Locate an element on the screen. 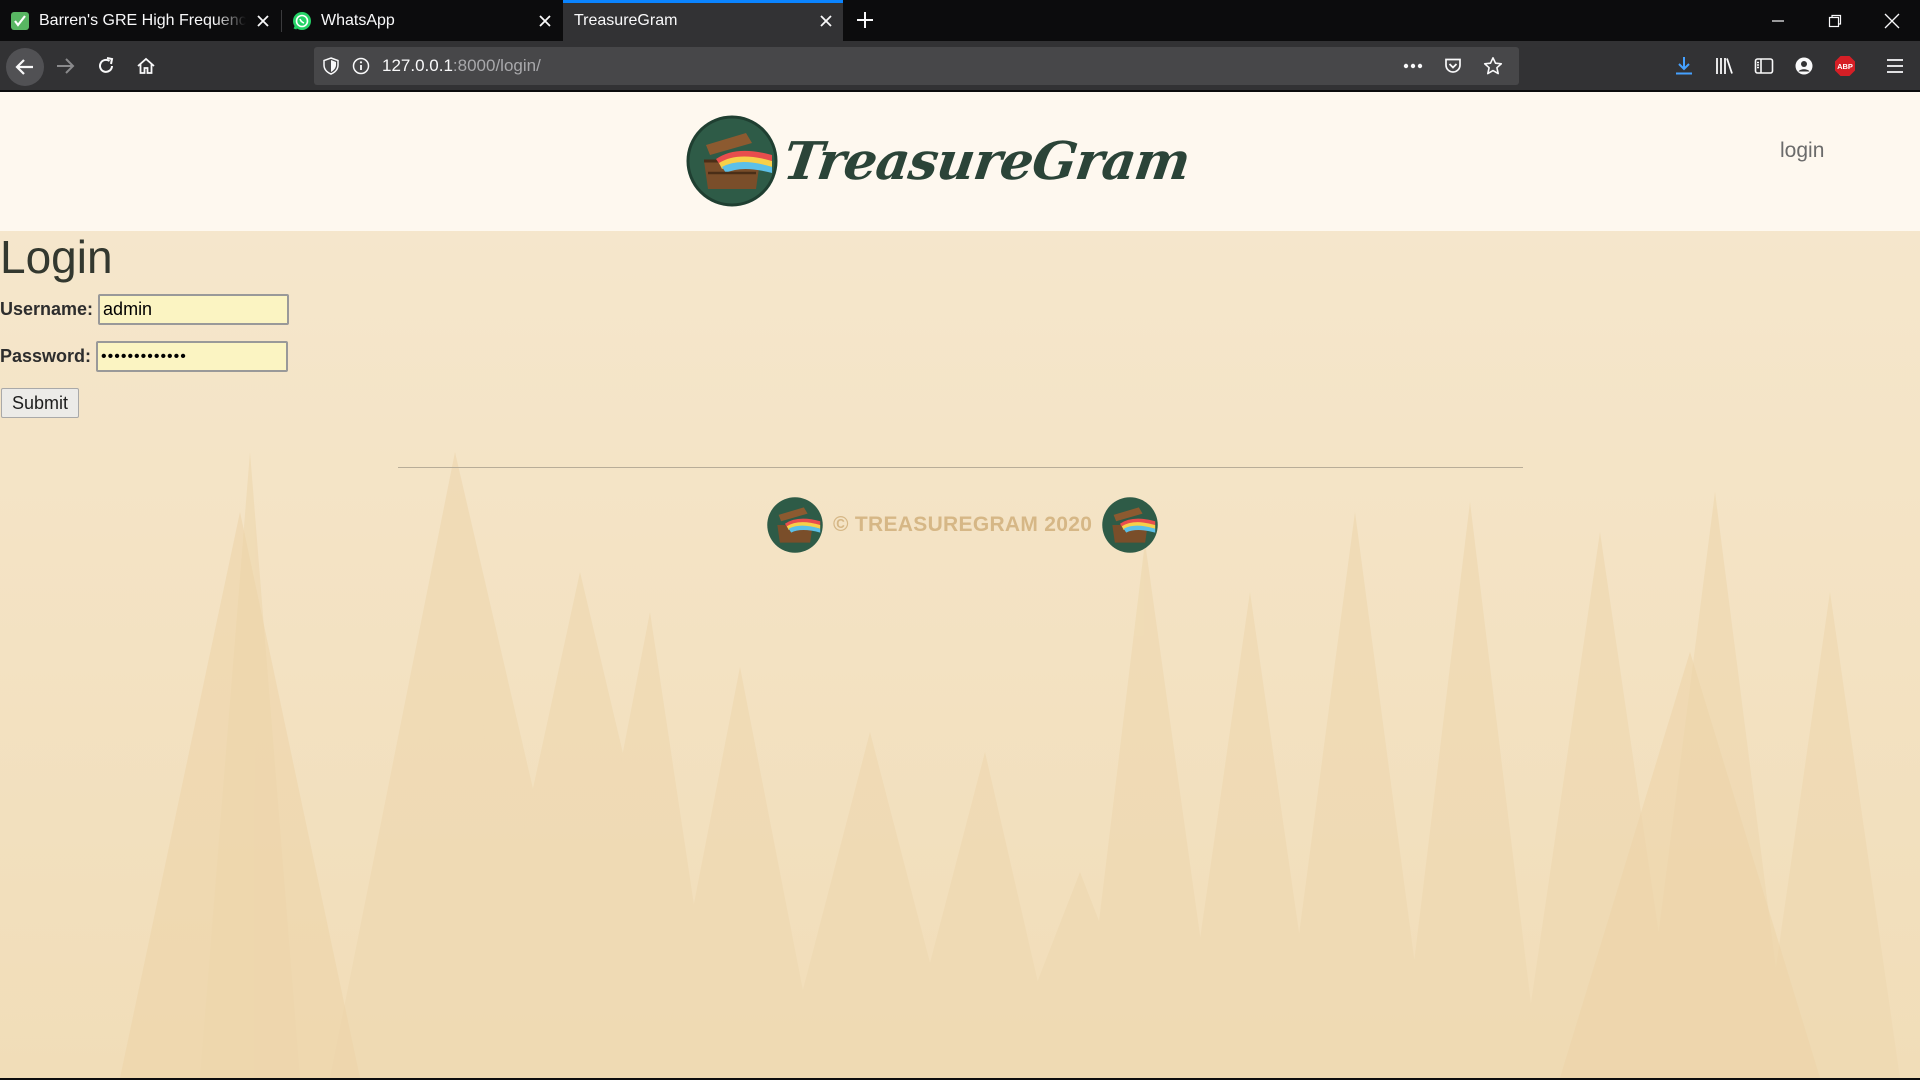  whatsapp-favicon-icon is located at coordinates (302, 21).